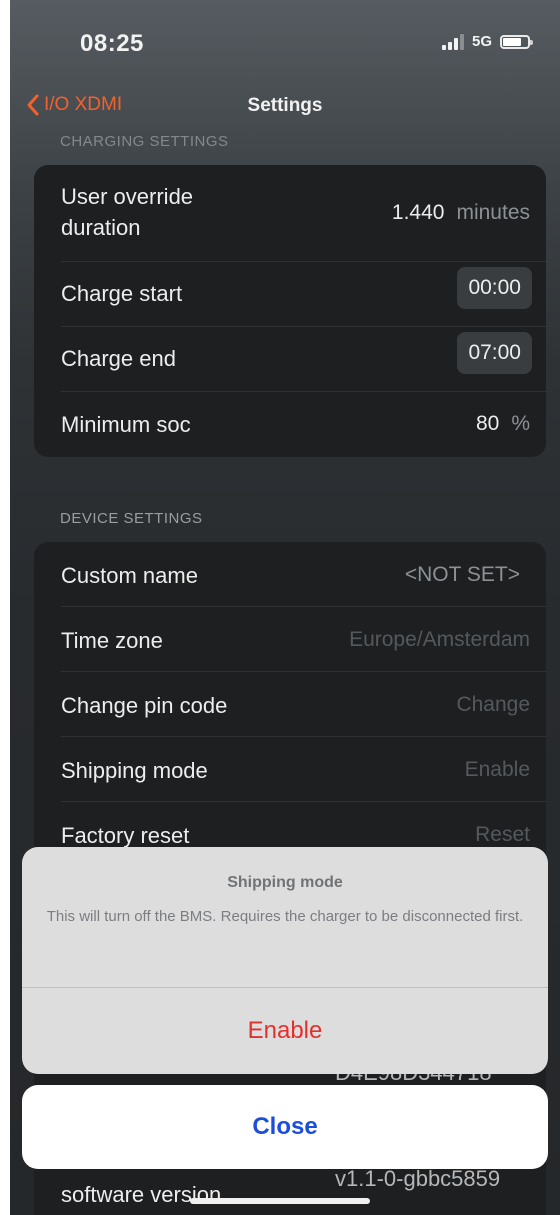 Image resolution: width=560 pixels, height=1215 pixels. I want to click on change-pin-button: Change, so click(493, 705).